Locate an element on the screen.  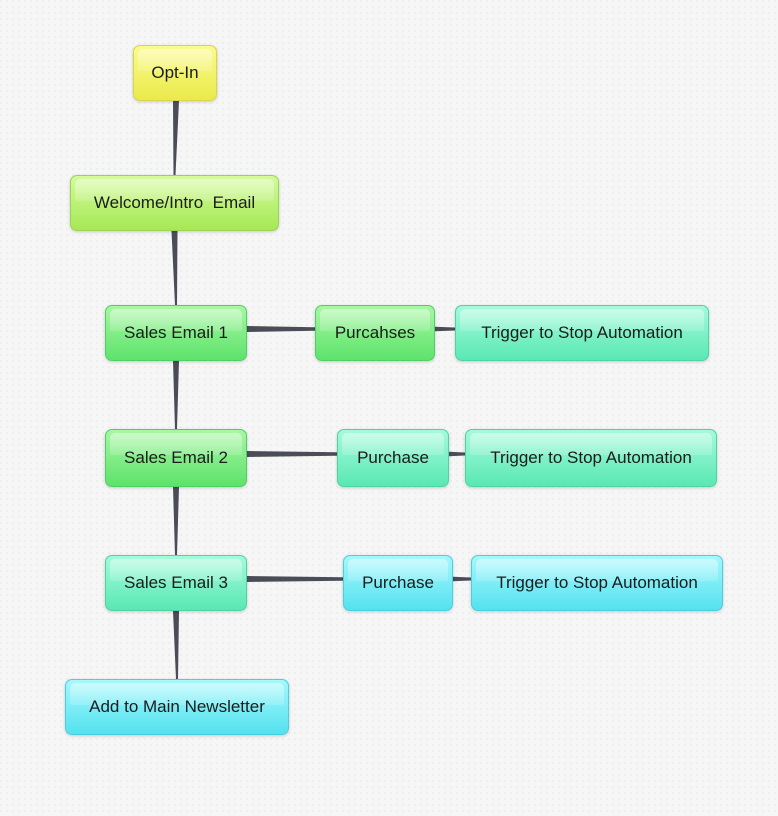
node-label: Sales Email 1 is located at coordinates (176, 332).